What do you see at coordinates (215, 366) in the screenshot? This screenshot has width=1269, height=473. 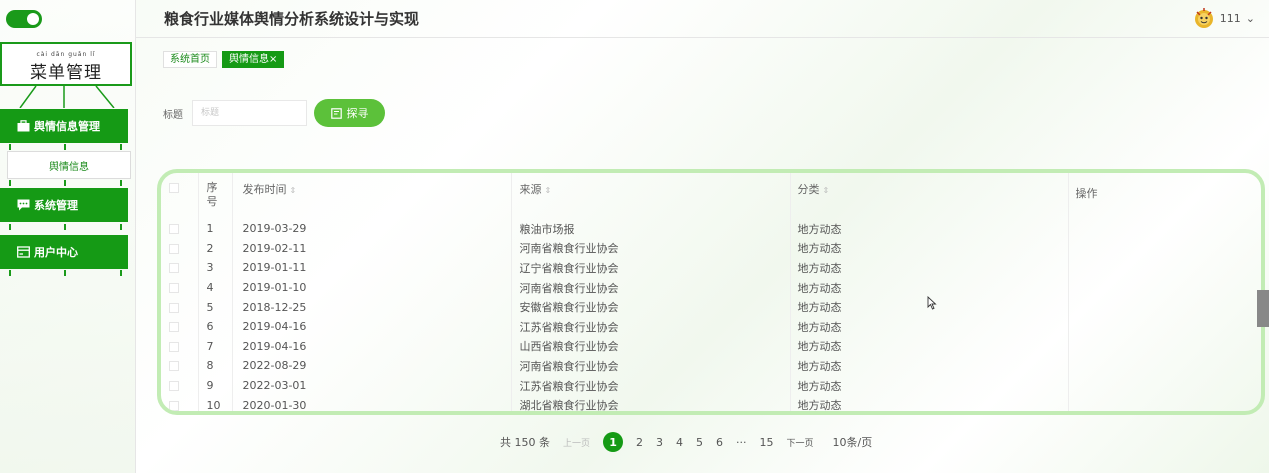 I see `row-index: 8` at bounding box center [215, 366].